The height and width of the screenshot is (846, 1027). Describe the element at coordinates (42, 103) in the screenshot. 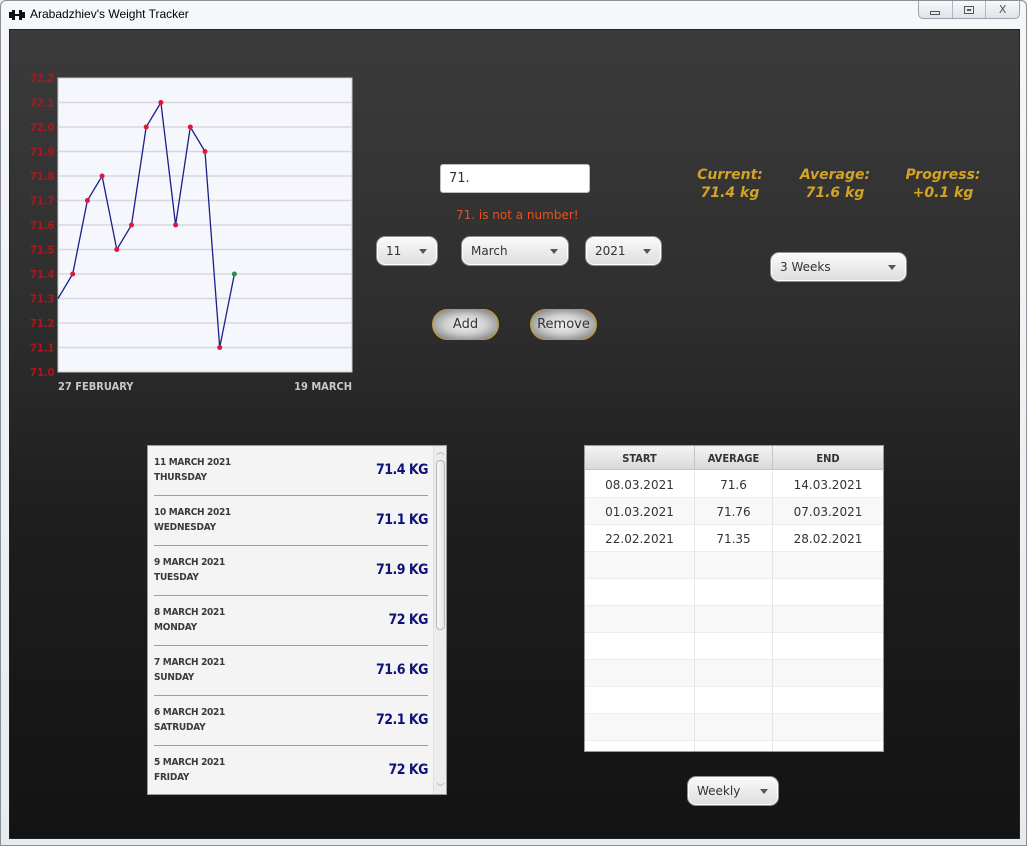

I see `y-tick-label: 72.1` at that location.